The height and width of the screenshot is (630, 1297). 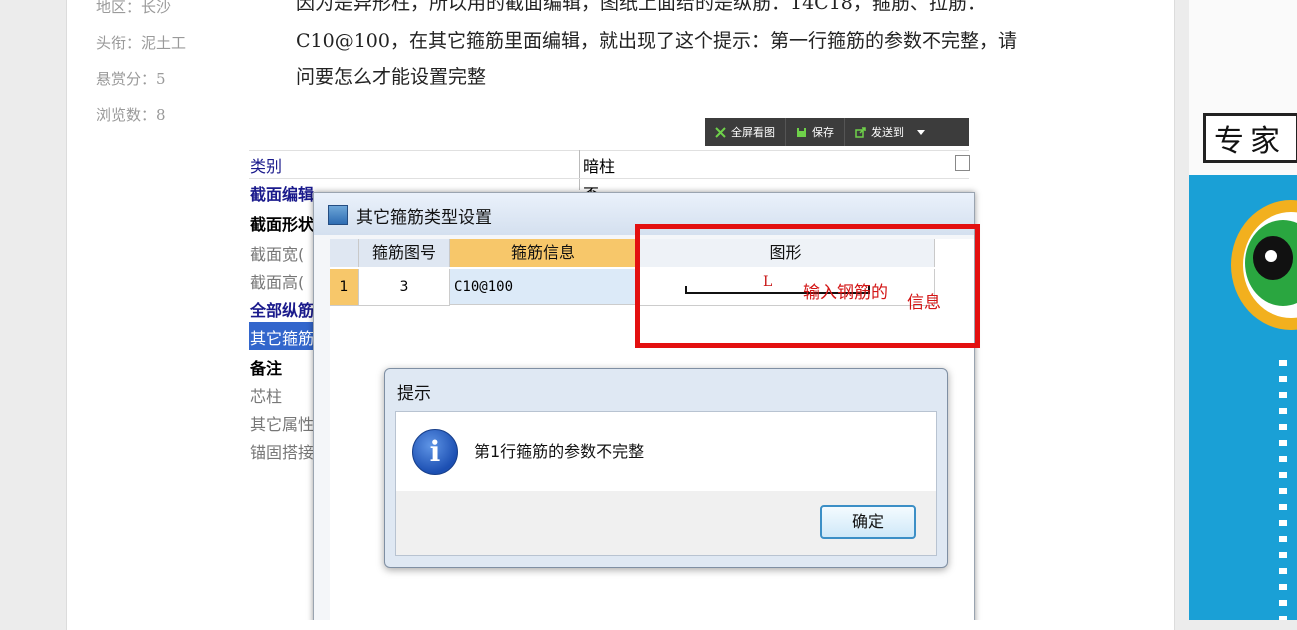 I want to click on col-index-header, so click(x=344, y=253).